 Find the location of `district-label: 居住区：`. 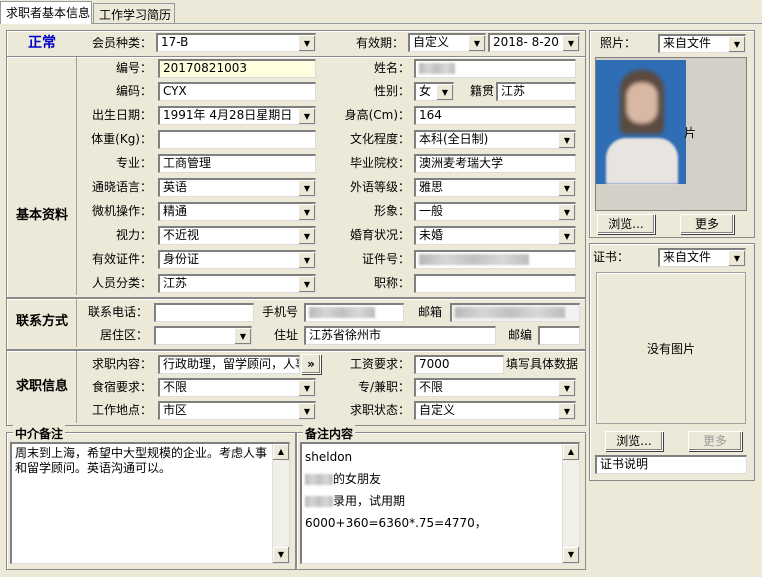

district-label: 居住区： is located at coordinates (123, 335).